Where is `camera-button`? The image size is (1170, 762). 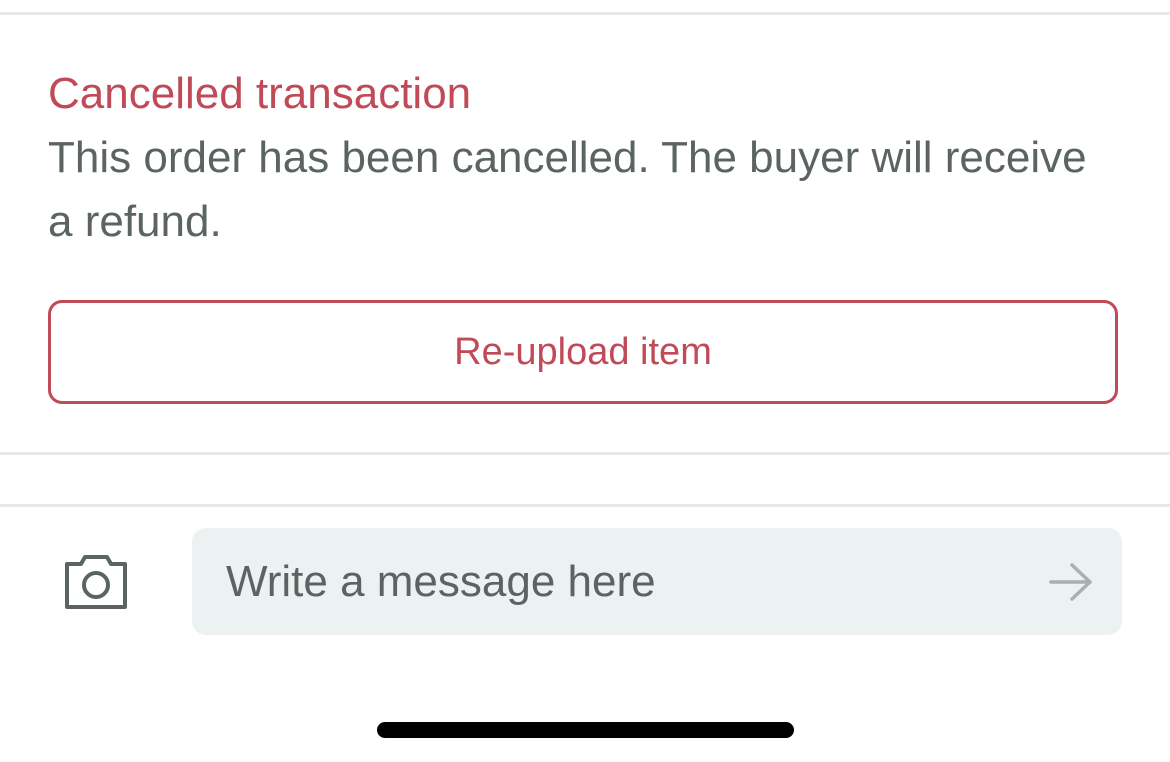 camera-button is located at coordinates (96, 582).